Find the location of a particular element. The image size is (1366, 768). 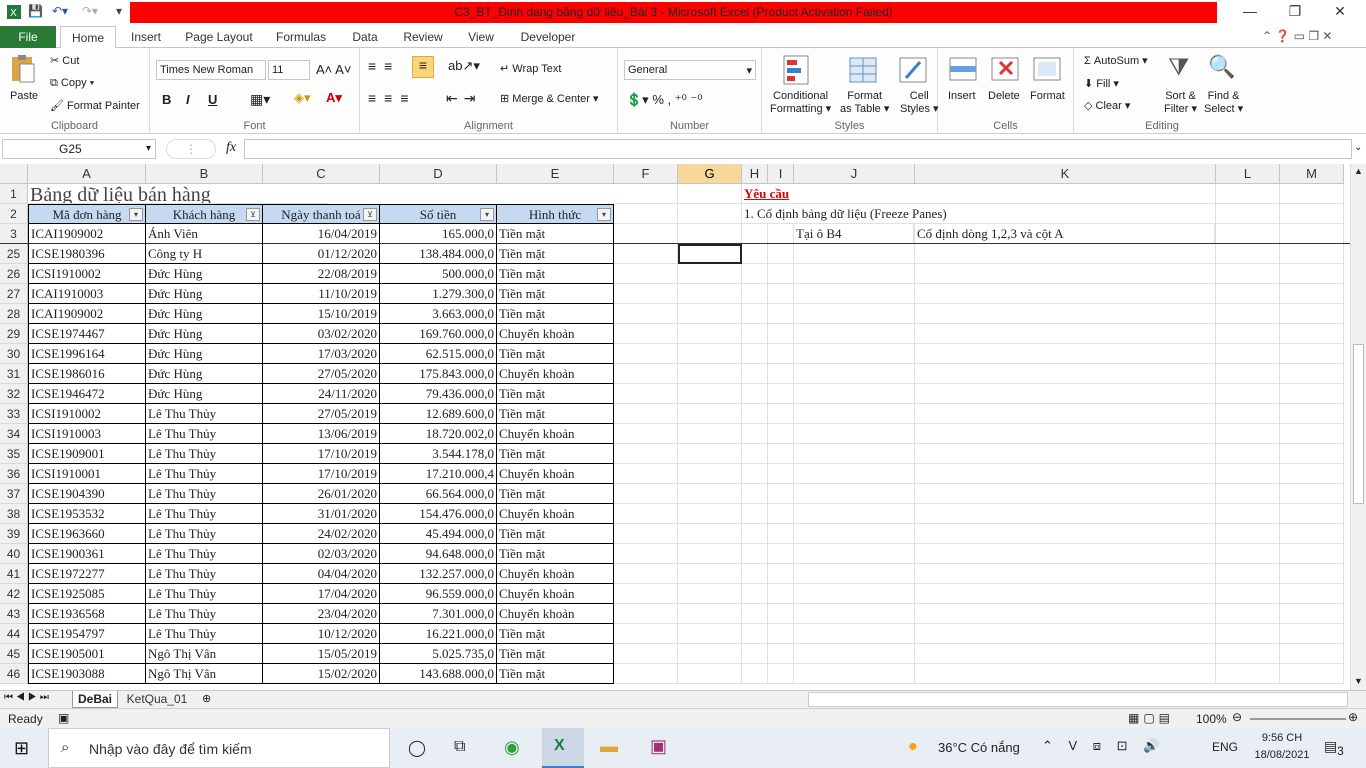

horizontal-scrollbar is located at coordinates (1078, 699).